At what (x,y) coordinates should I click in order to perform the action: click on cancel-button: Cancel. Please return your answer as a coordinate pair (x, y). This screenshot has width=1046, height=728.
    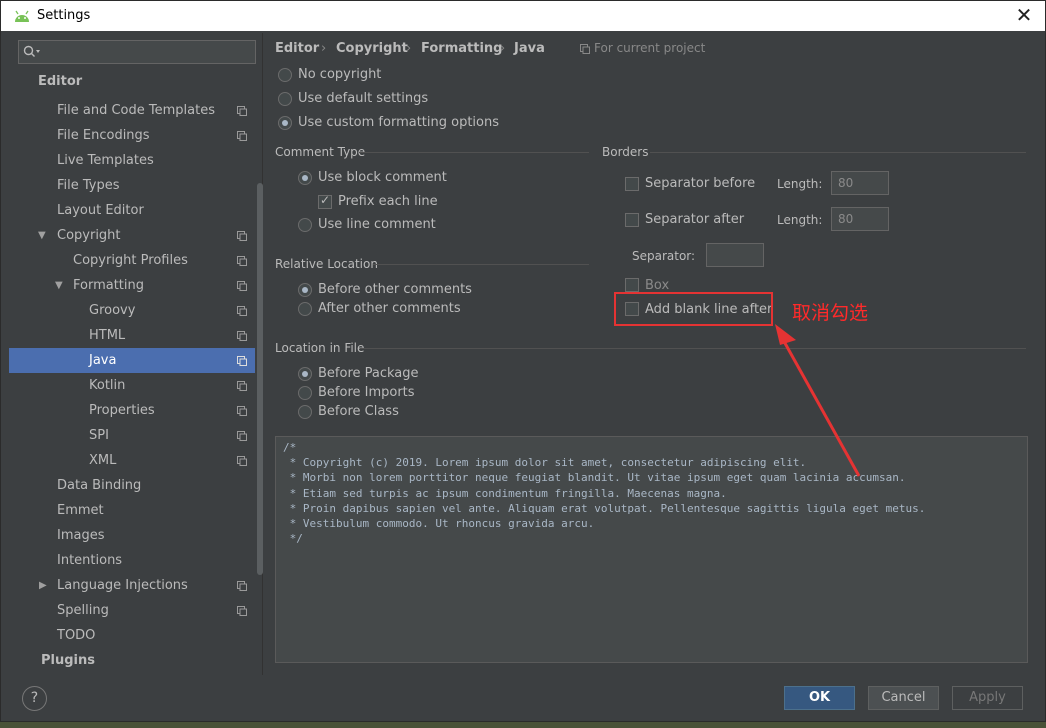
    Looking at the image, I should click on (903, 698).